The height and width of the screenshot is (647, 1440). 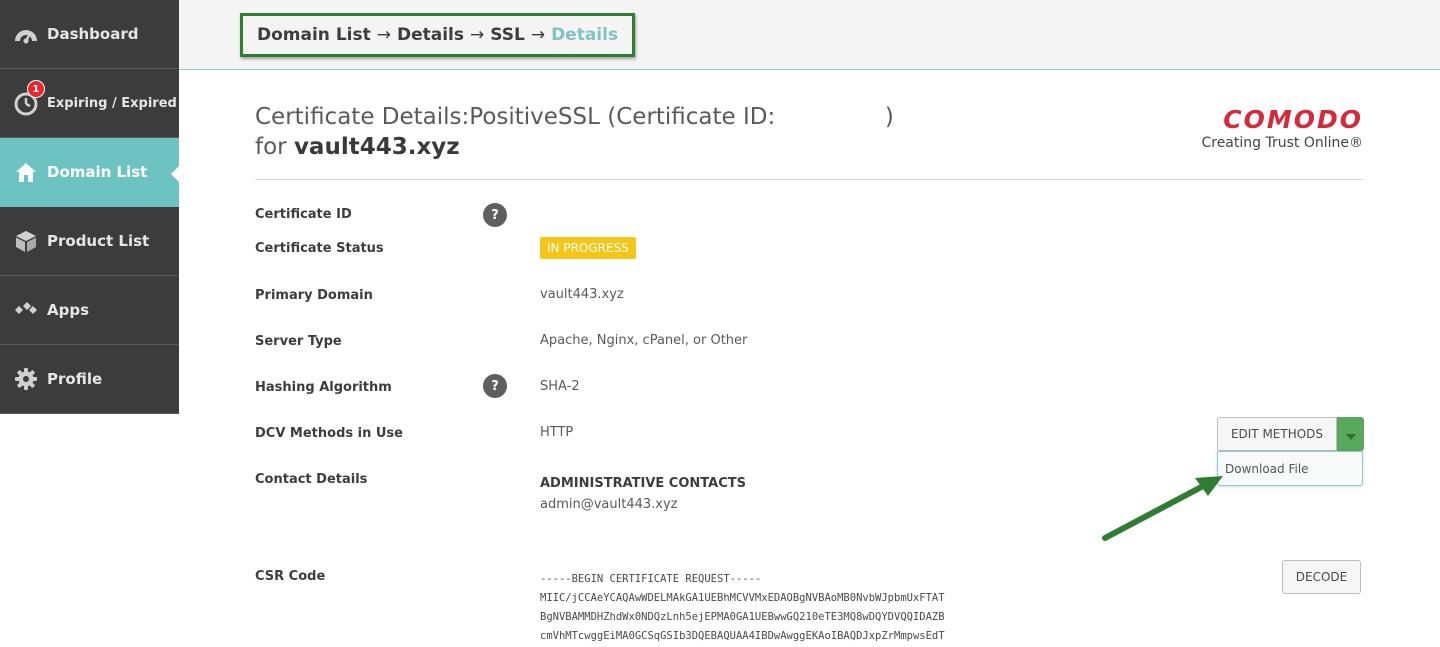 What do you see at coordinates (271, 147) in the screenshot?
I see `title-for: for` at bounding box center [271, 147].